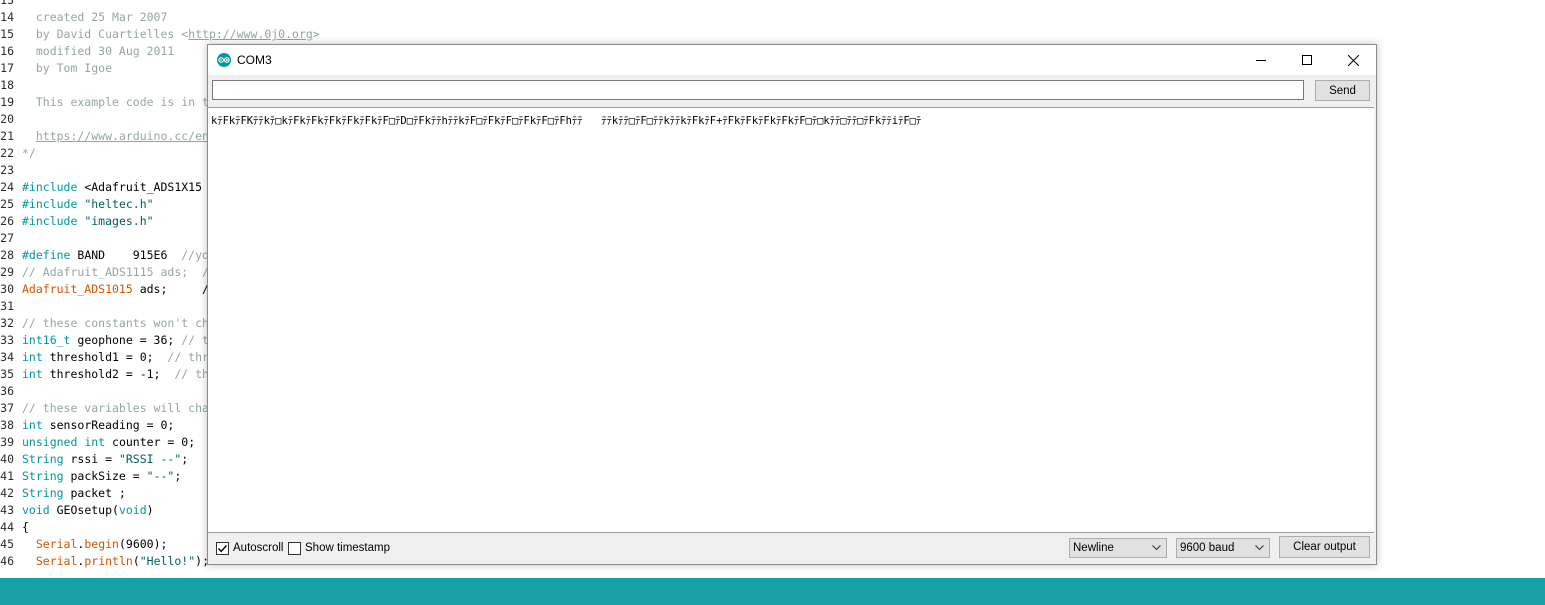 The width and height of the screenshot is (1545, 605). Describe the element at coordinates (7, 561) in the screenshot. I see `line-number: 46` at that location.